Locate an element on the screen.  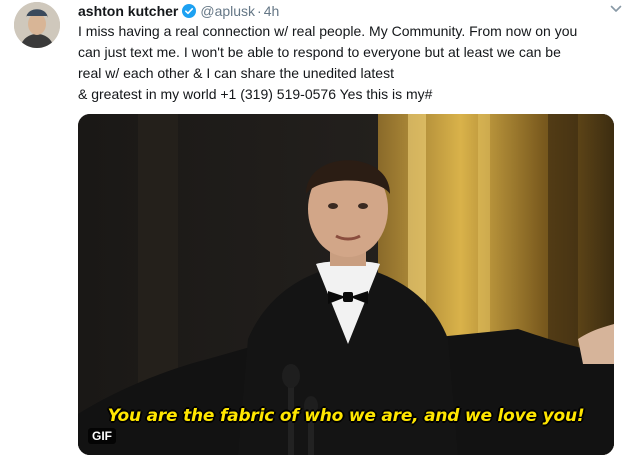
tweet-header: ashton kutcher @aplusk · 4h is located at coordinates (178, 11).